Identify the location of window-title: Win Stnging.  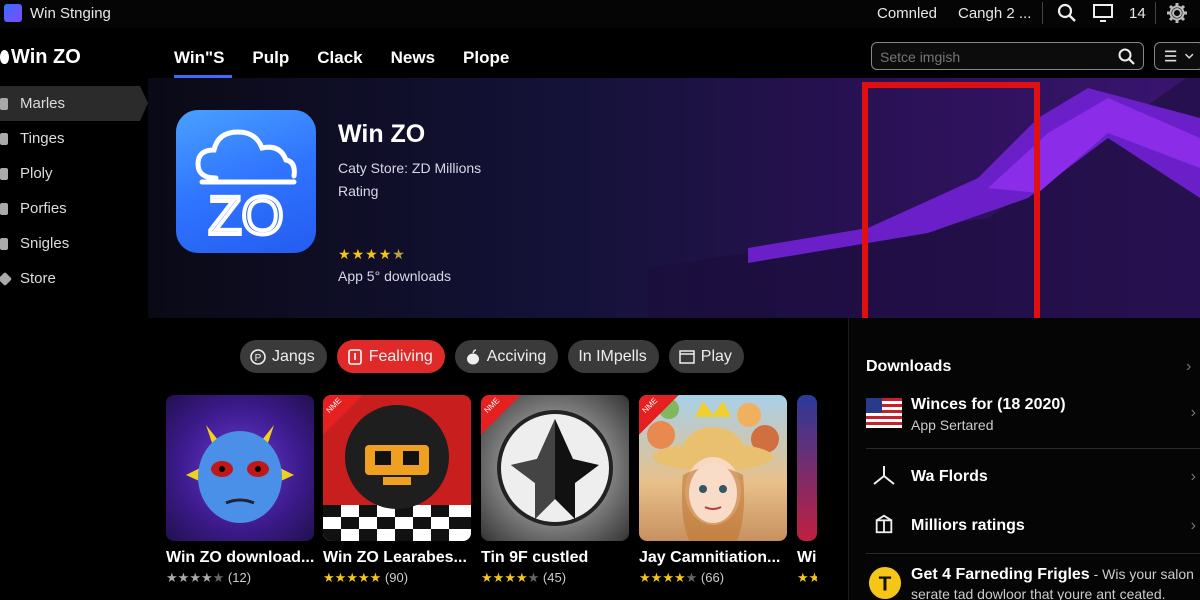
(70, 13).